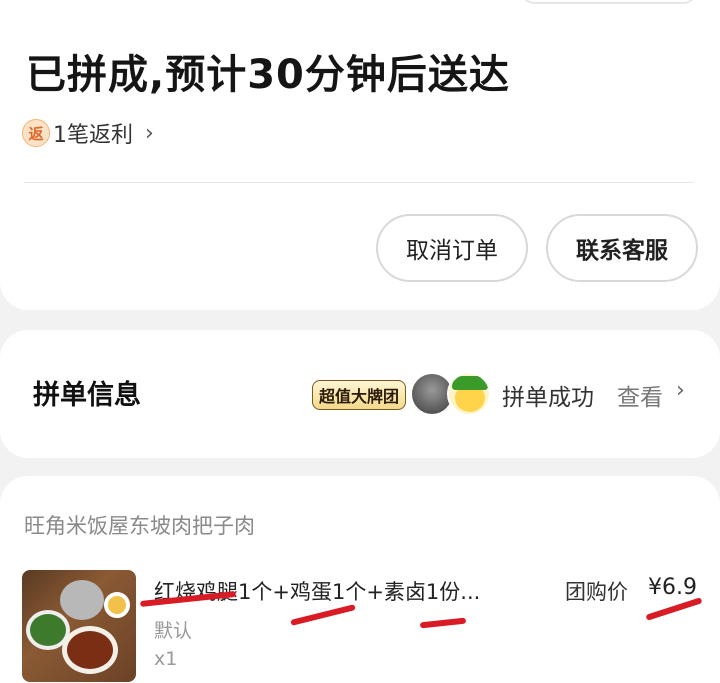  Describe the element at coordinates (609, 2) in the screenshot. I see `top-pill-button` at that location.